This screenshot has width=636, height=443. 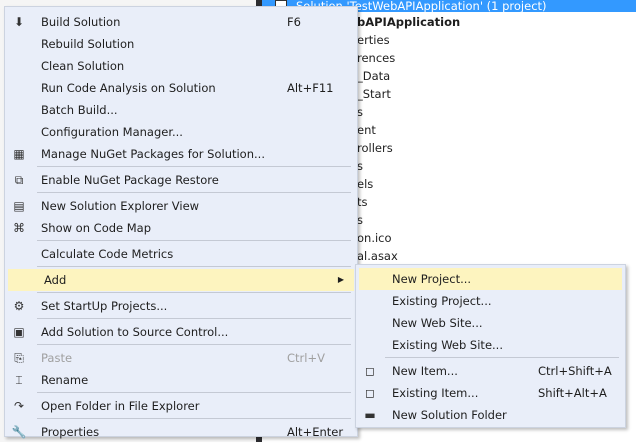 What do you see at coordinates (55, 280) in the screenshot?
I see `menu-item-label: Add` at bounding box center [55, 280].